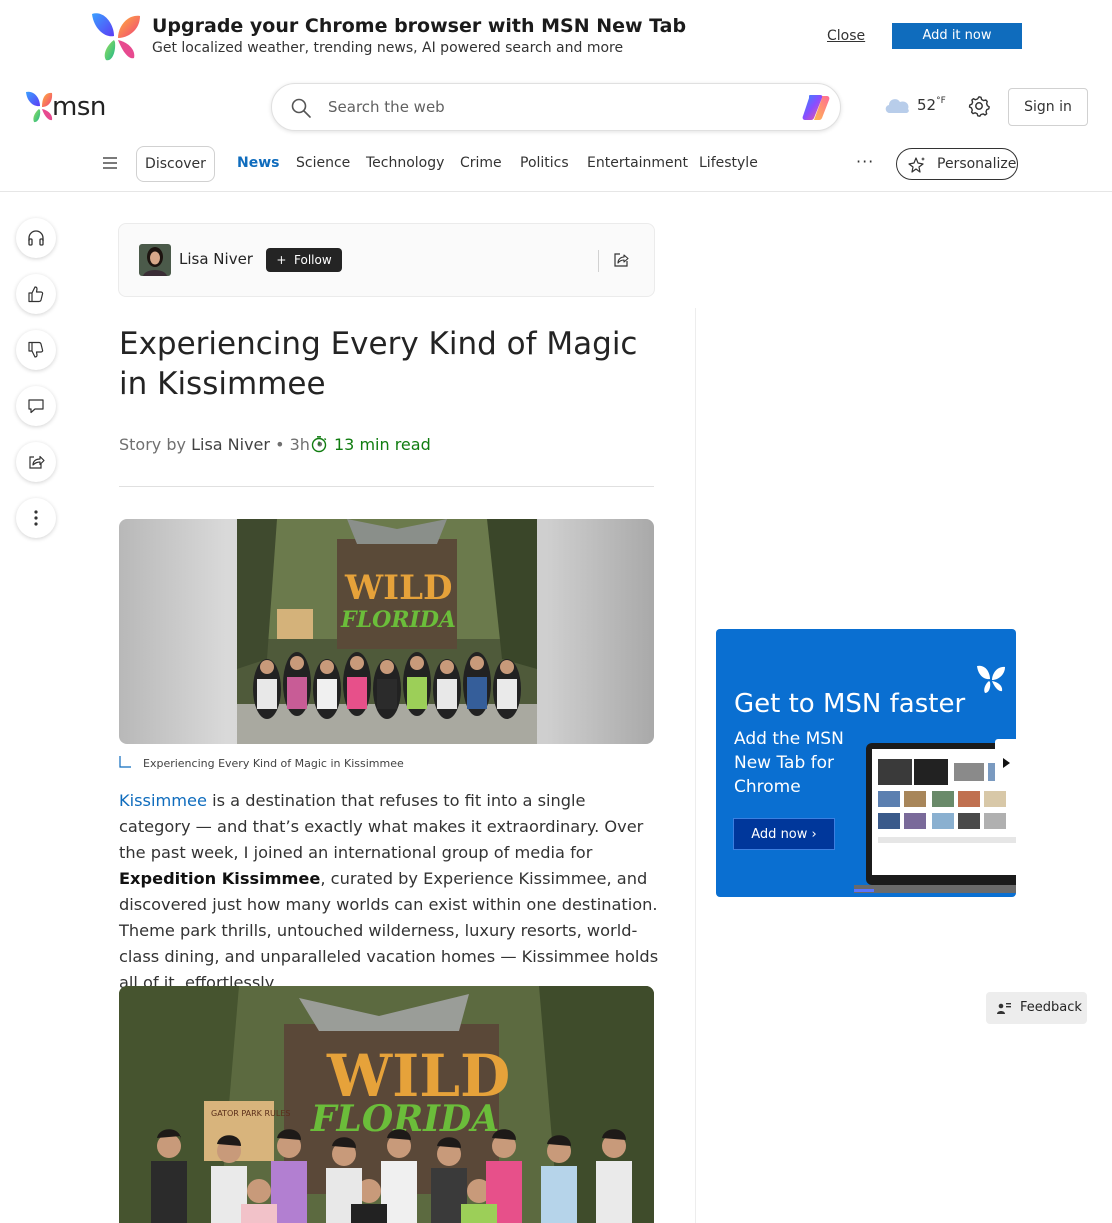 The width and height of the screenshot is (1112, 1223). I want to click on weather-temperature: 52°F, so click(931, 105).